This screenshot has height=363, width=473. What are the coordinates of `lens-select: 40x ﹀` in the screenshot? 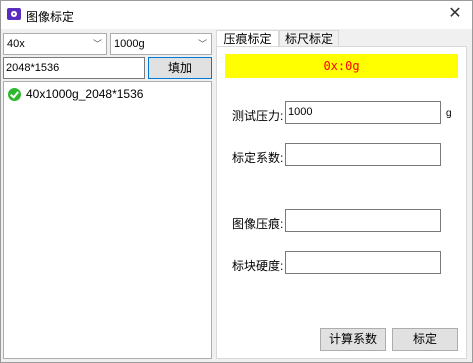 It's located at (55, 44).